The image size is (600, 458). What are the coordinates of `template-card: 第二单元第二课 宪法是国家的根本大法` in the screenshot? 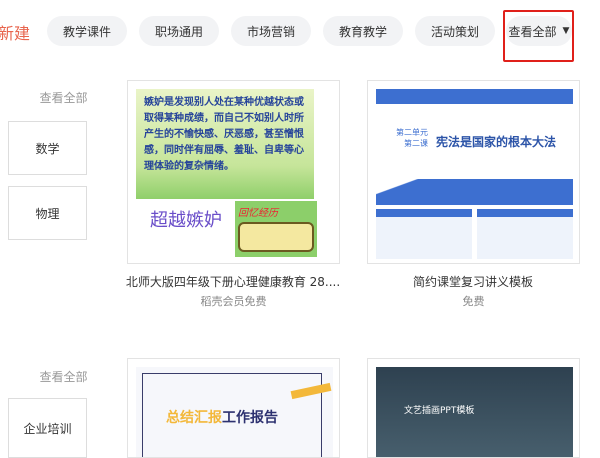 It's located at (473, 172).